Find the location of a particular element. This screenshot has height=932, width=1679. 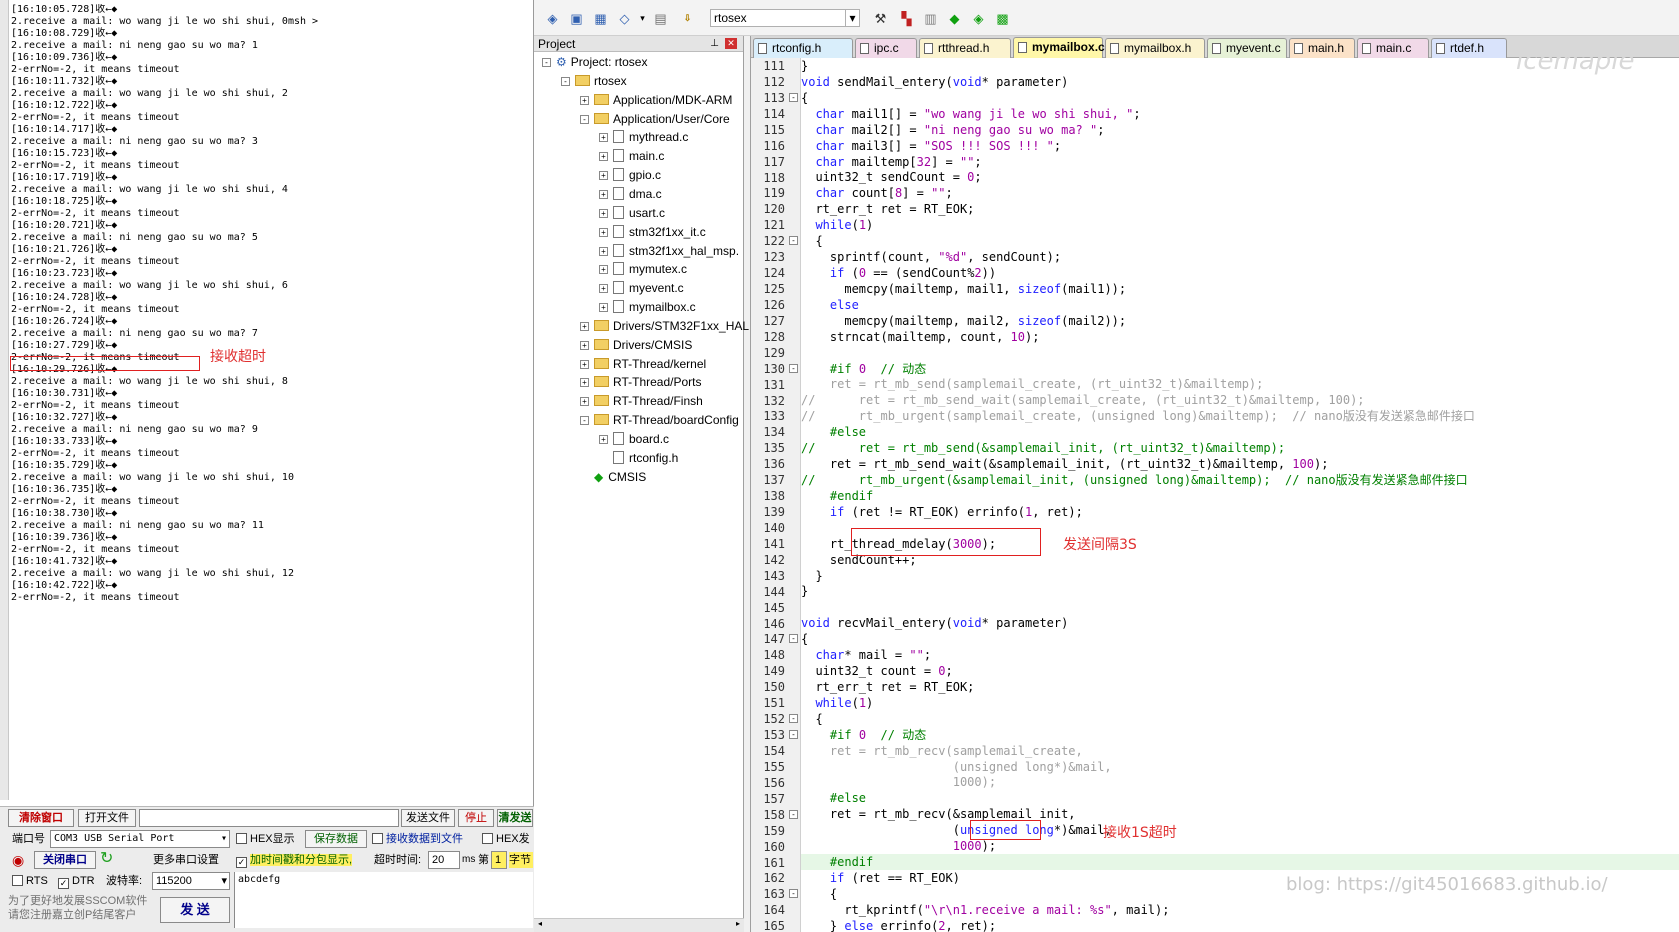

target-options-icon: ⚒ is located at coordinates (880, 18).